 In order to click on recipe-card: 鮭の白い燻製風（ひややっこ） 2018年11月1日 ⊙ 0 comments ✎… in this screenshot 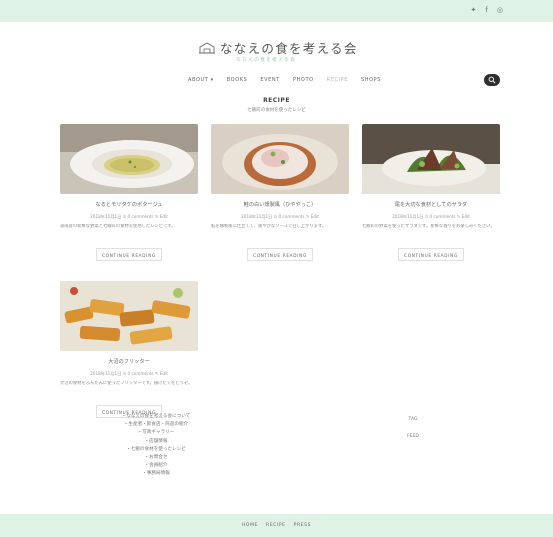, I will do `click(280, 192)`.